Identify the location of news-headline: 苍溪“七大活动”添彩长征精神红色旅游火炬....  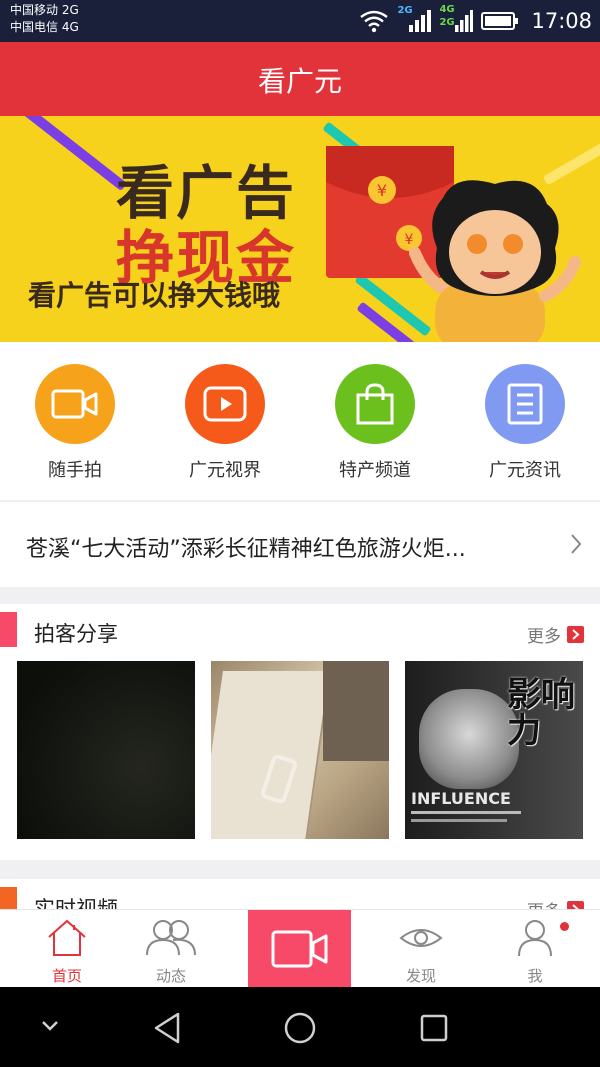
(246, 549).